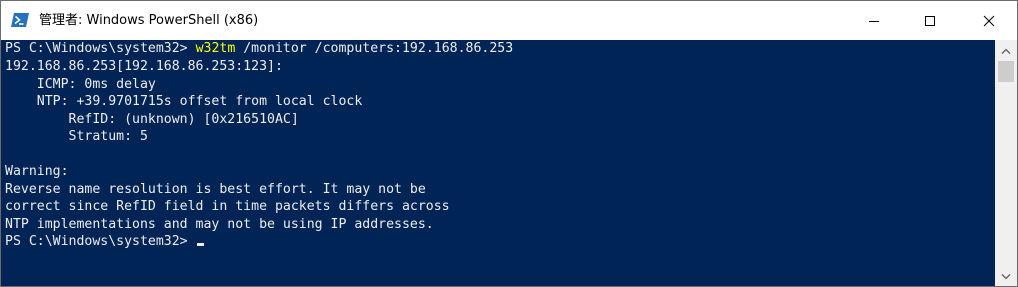 This screenshot has height=287, width=1018. I want to click on chevron-up-icon, so click(1006, 50).